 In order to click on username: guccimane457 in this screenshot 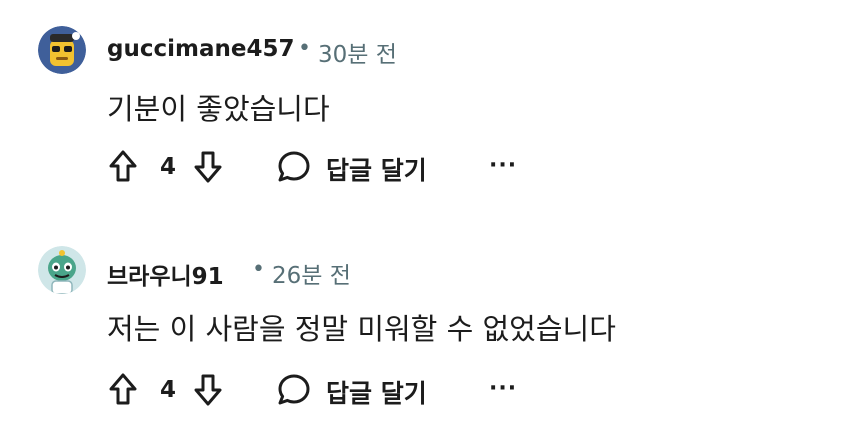, I will do `click(200, 49)`.